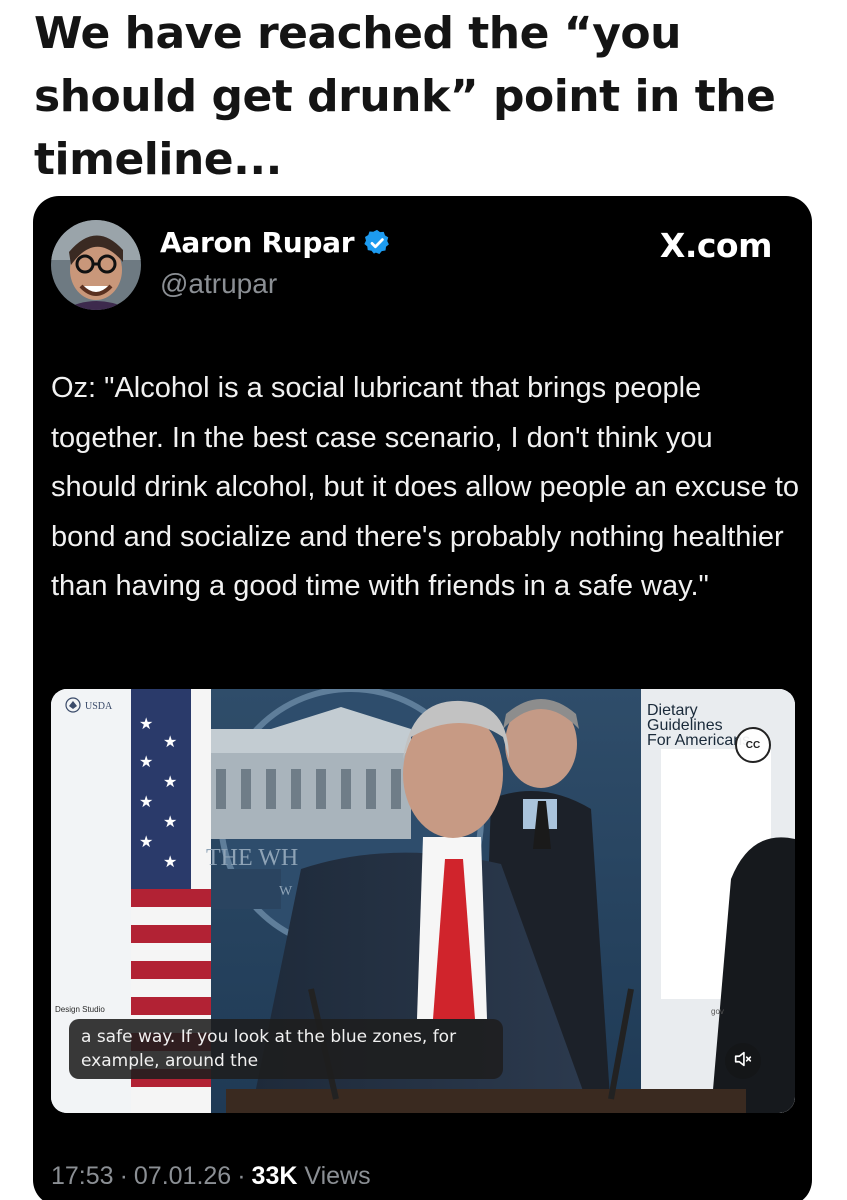  What do you see at coordinates (82, 1176) in the screenshot?
I see `tweet-time: 17:53` at bounding box center [82, 1176].